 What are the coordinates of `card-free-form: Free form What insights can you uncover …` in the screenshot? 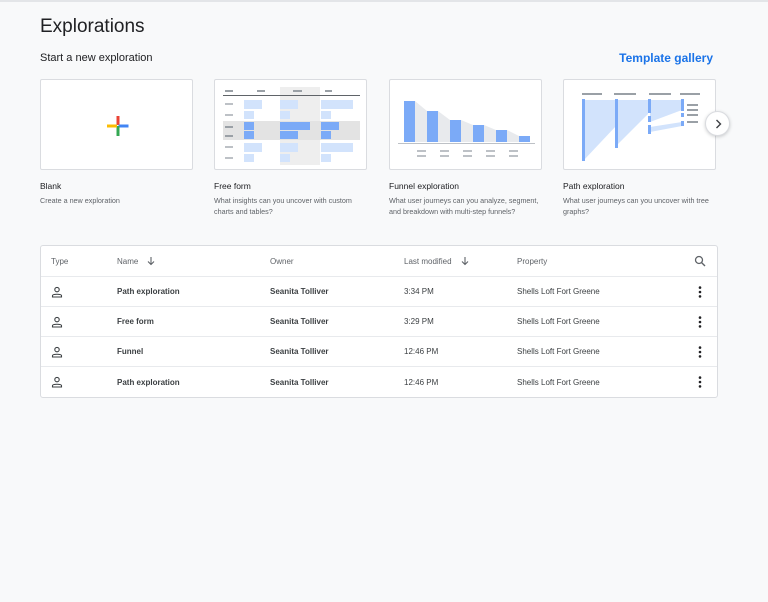 It's located at (290, 148).